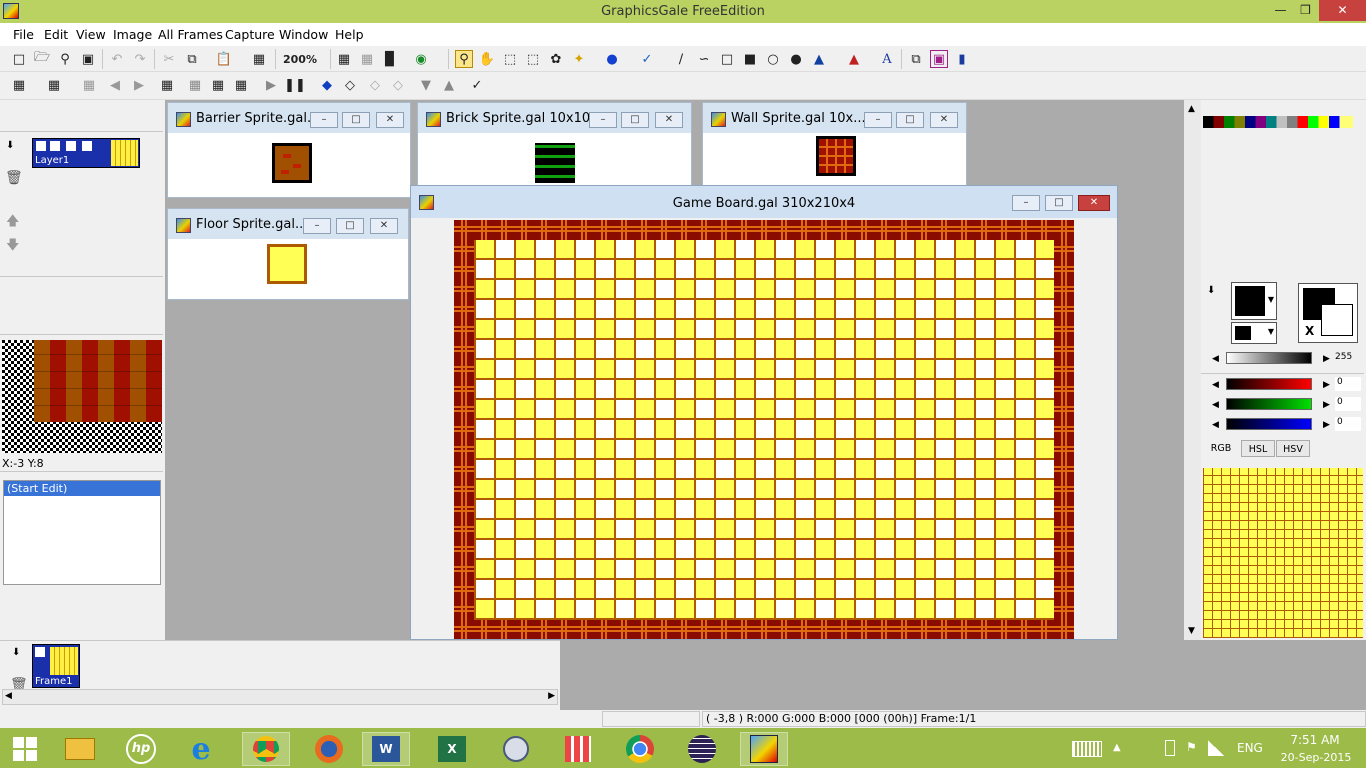  What do you see at coordinates (190, 34) in the screenshot?
I see `menu-all-frames: All Frames` at bounding box center [190, 34].